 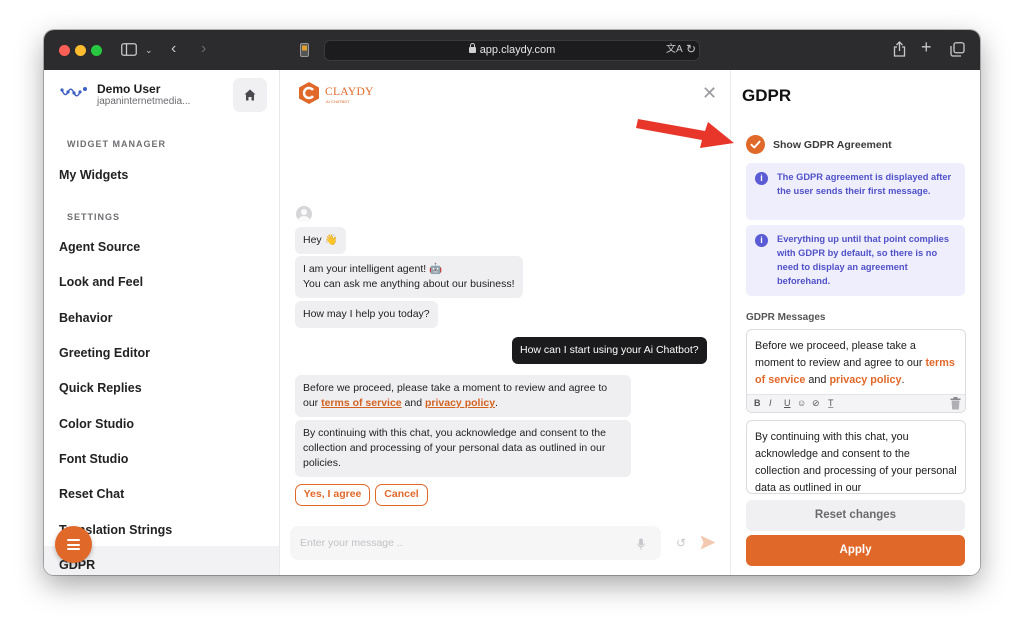 I want to click on address-bar: app.claydy.com, so click(x=512, y=50).